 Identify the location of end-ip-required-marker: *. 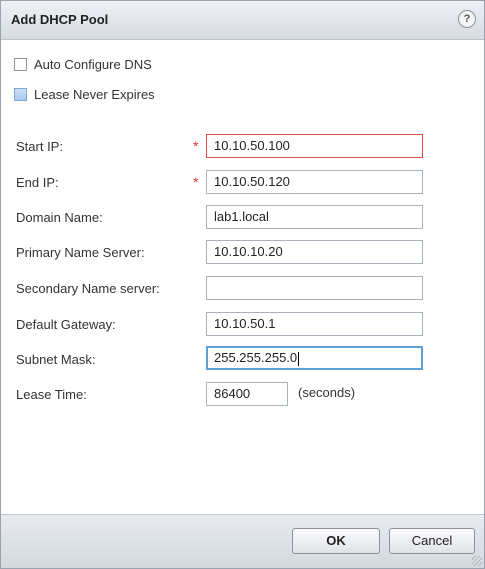
(196, 182).